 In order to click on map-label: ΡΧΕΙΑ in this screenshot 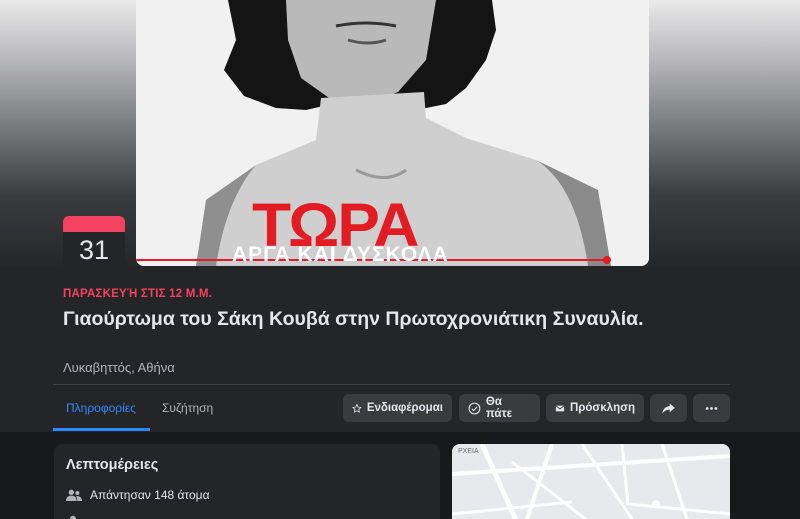, I will do `click(468, 451)`.